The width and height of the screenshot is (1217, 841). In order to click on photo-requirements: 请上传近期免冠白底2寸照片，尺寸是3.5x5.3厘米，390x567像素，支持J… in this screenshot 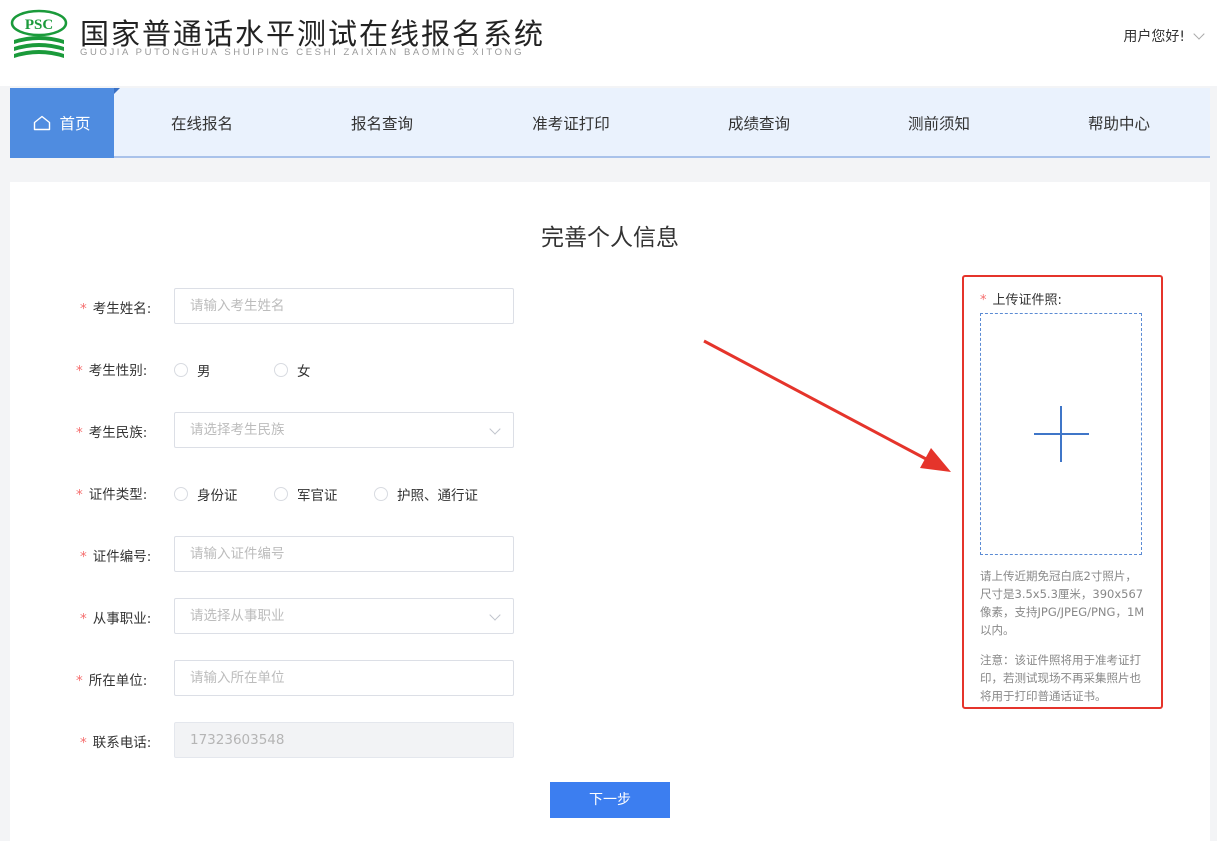, I will do `click(1062, 603)`.